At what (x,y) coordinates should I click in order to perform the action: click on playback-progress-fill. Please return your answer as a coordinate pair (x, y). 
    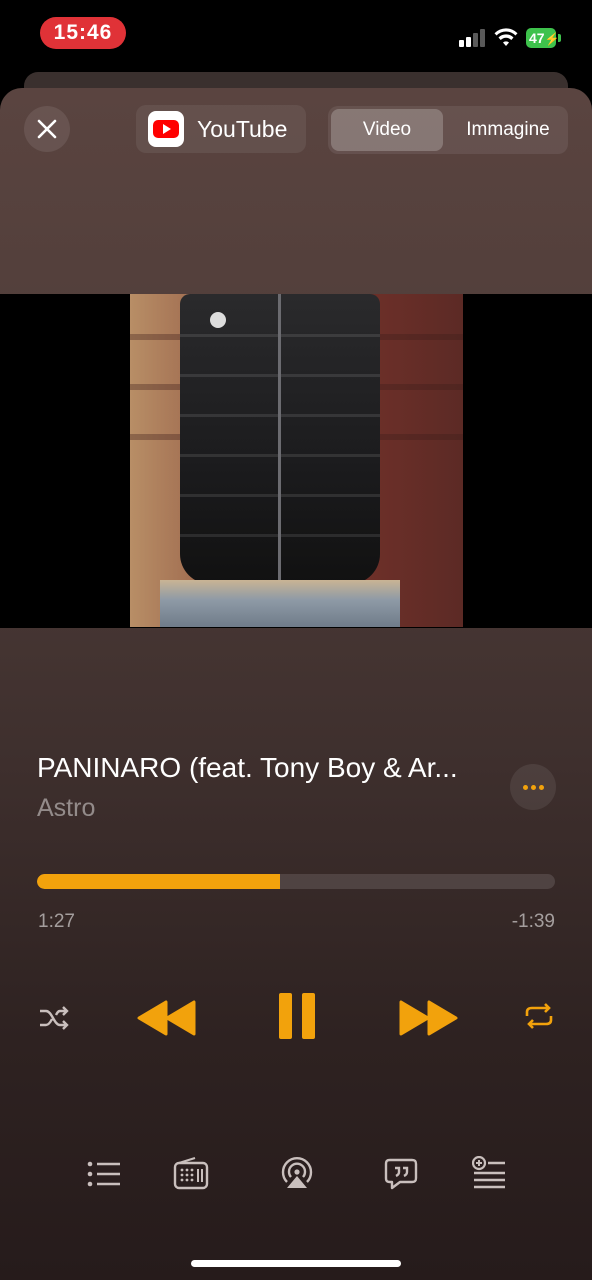
    Looking at the image, I should click on (159, 881).